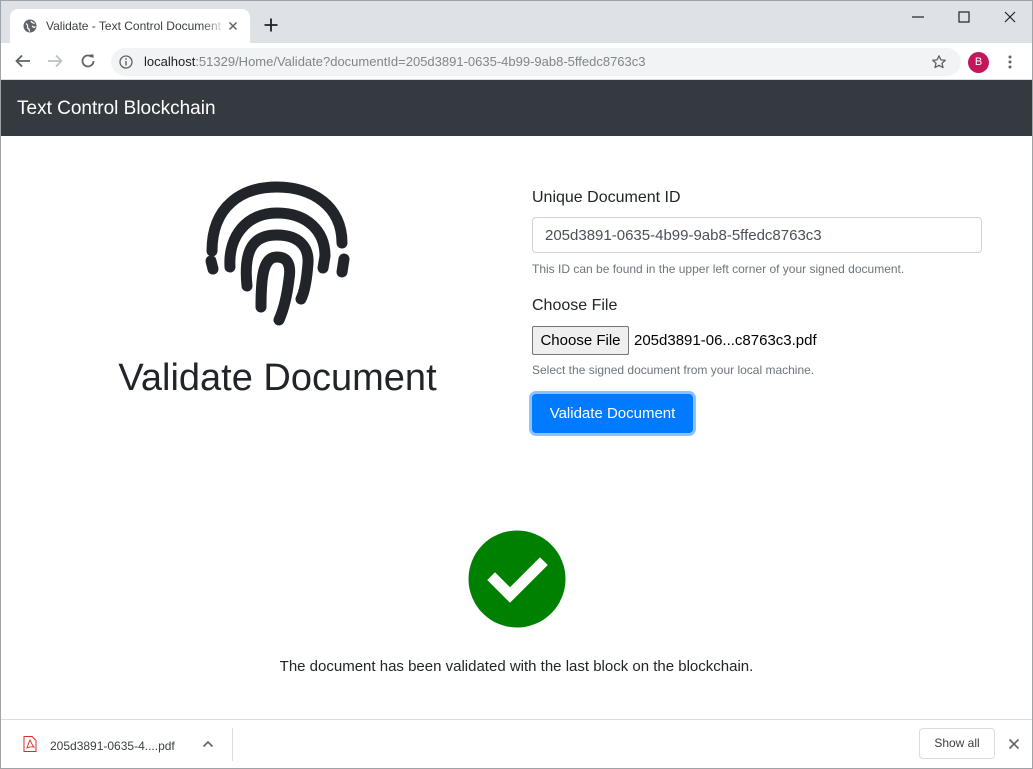  I want to click on checkmark-circle-icon, so click(517, 579).